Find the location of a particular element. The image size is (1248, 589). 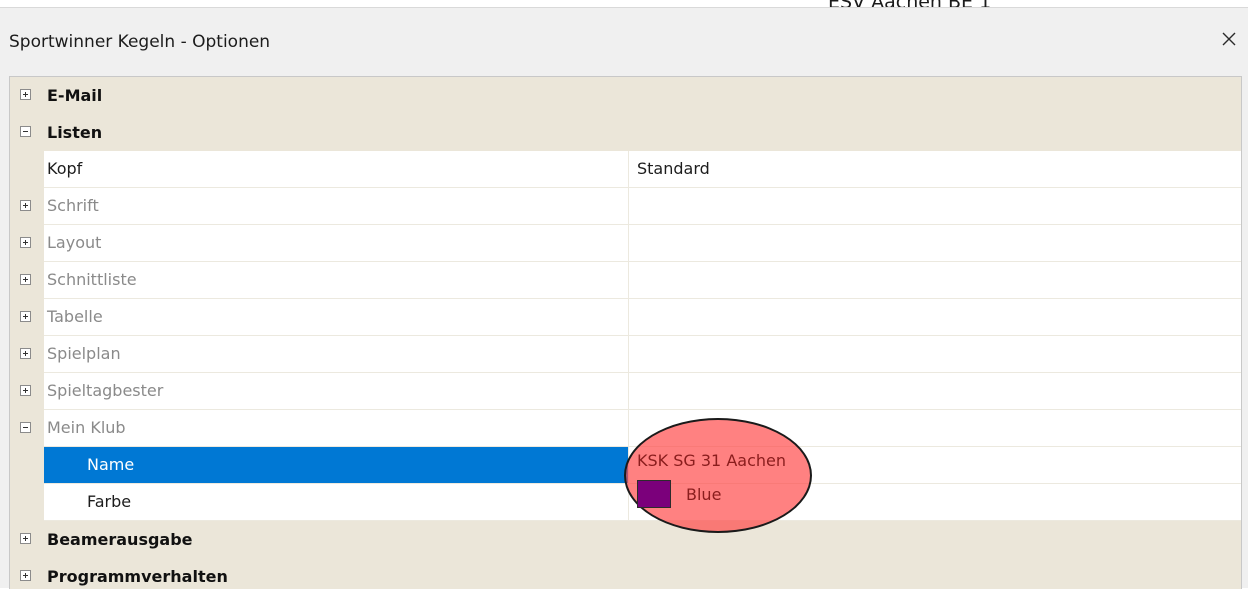

property-value-text: Standard is located at coordinates (673, 168).